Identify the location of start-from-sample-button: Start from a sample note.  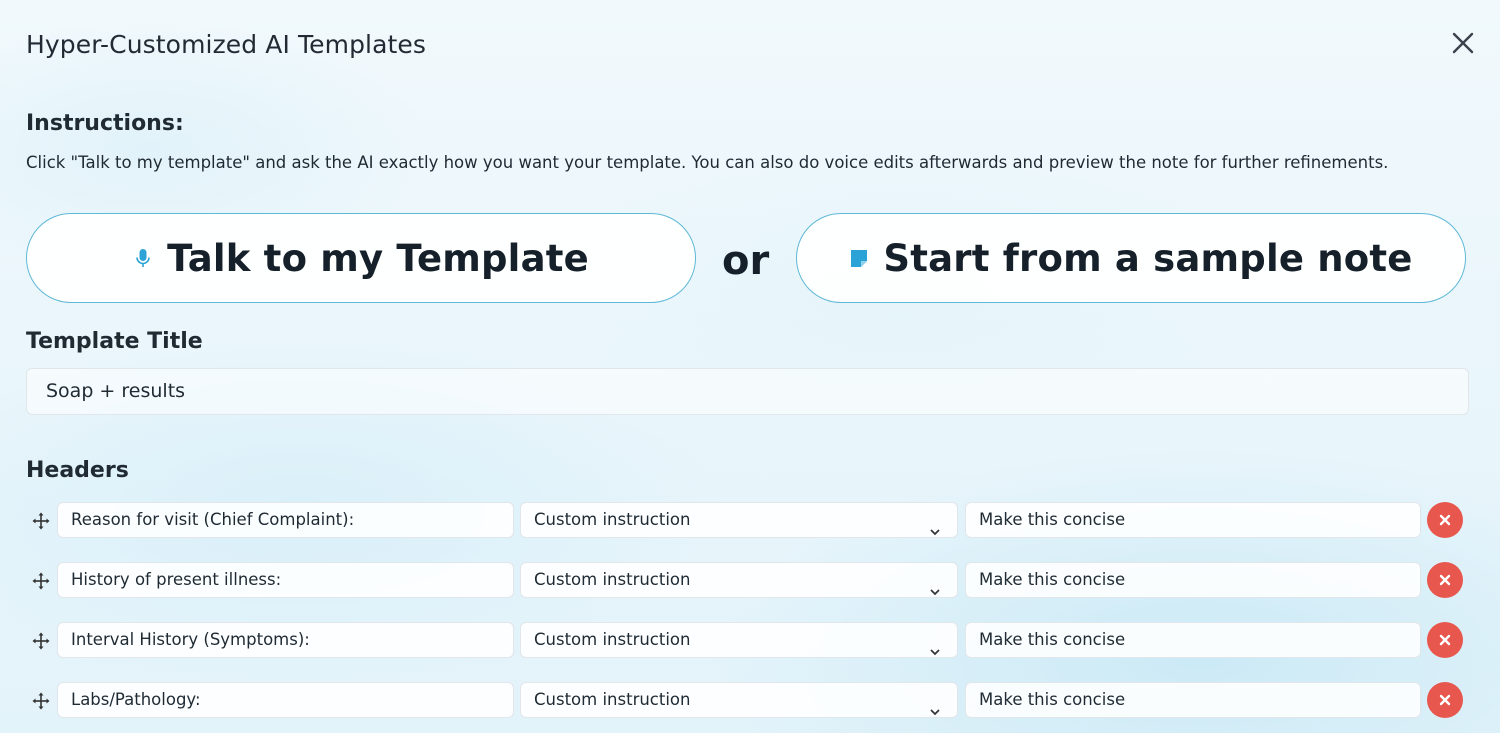
(1131, 258).